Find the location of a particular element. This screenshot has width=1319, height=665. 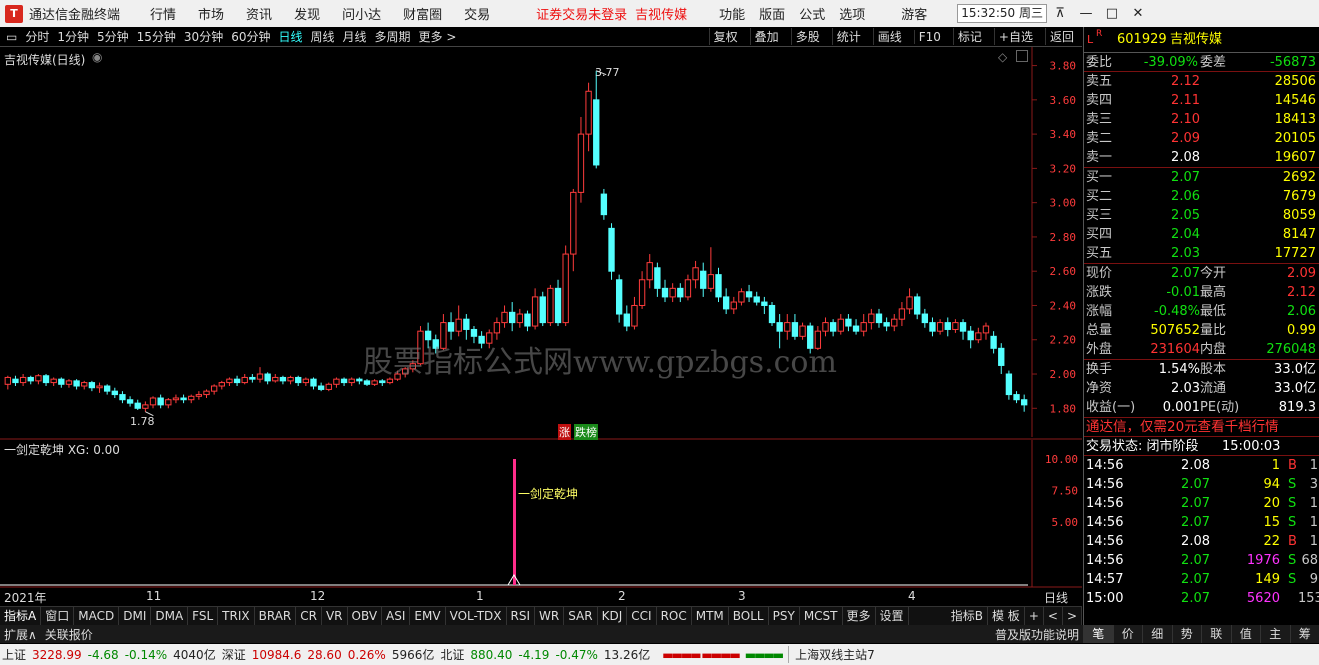

indicator-tab: CCI is located at coordinates (642, 616).